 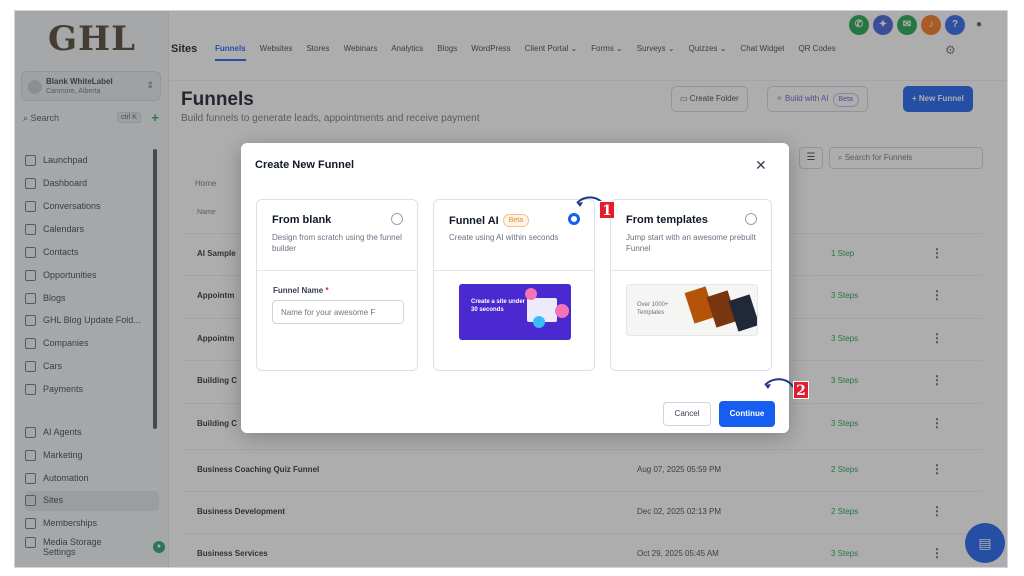 I want to click on annotation-marker-1: 1, so click(x=607, y=210).